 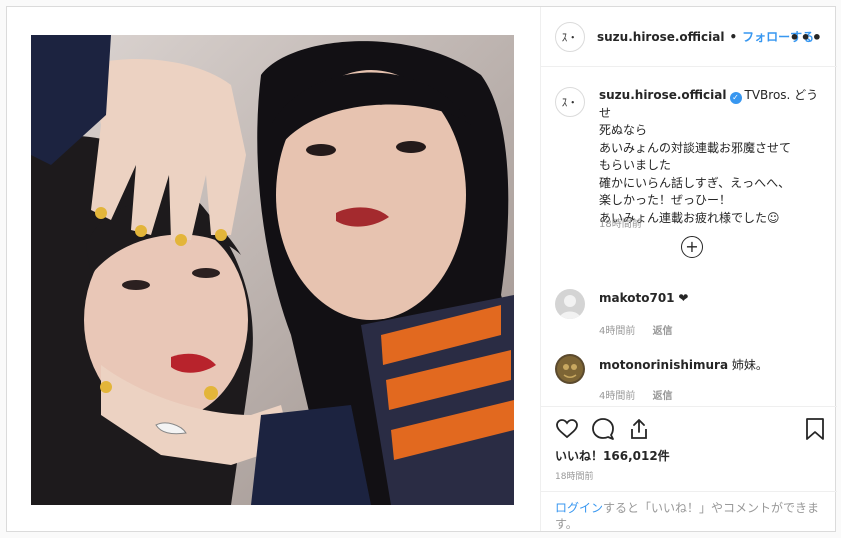 I want to click on caption-line: あいみょんの対談連載お邪魔させて, so click(x=695, y=147).